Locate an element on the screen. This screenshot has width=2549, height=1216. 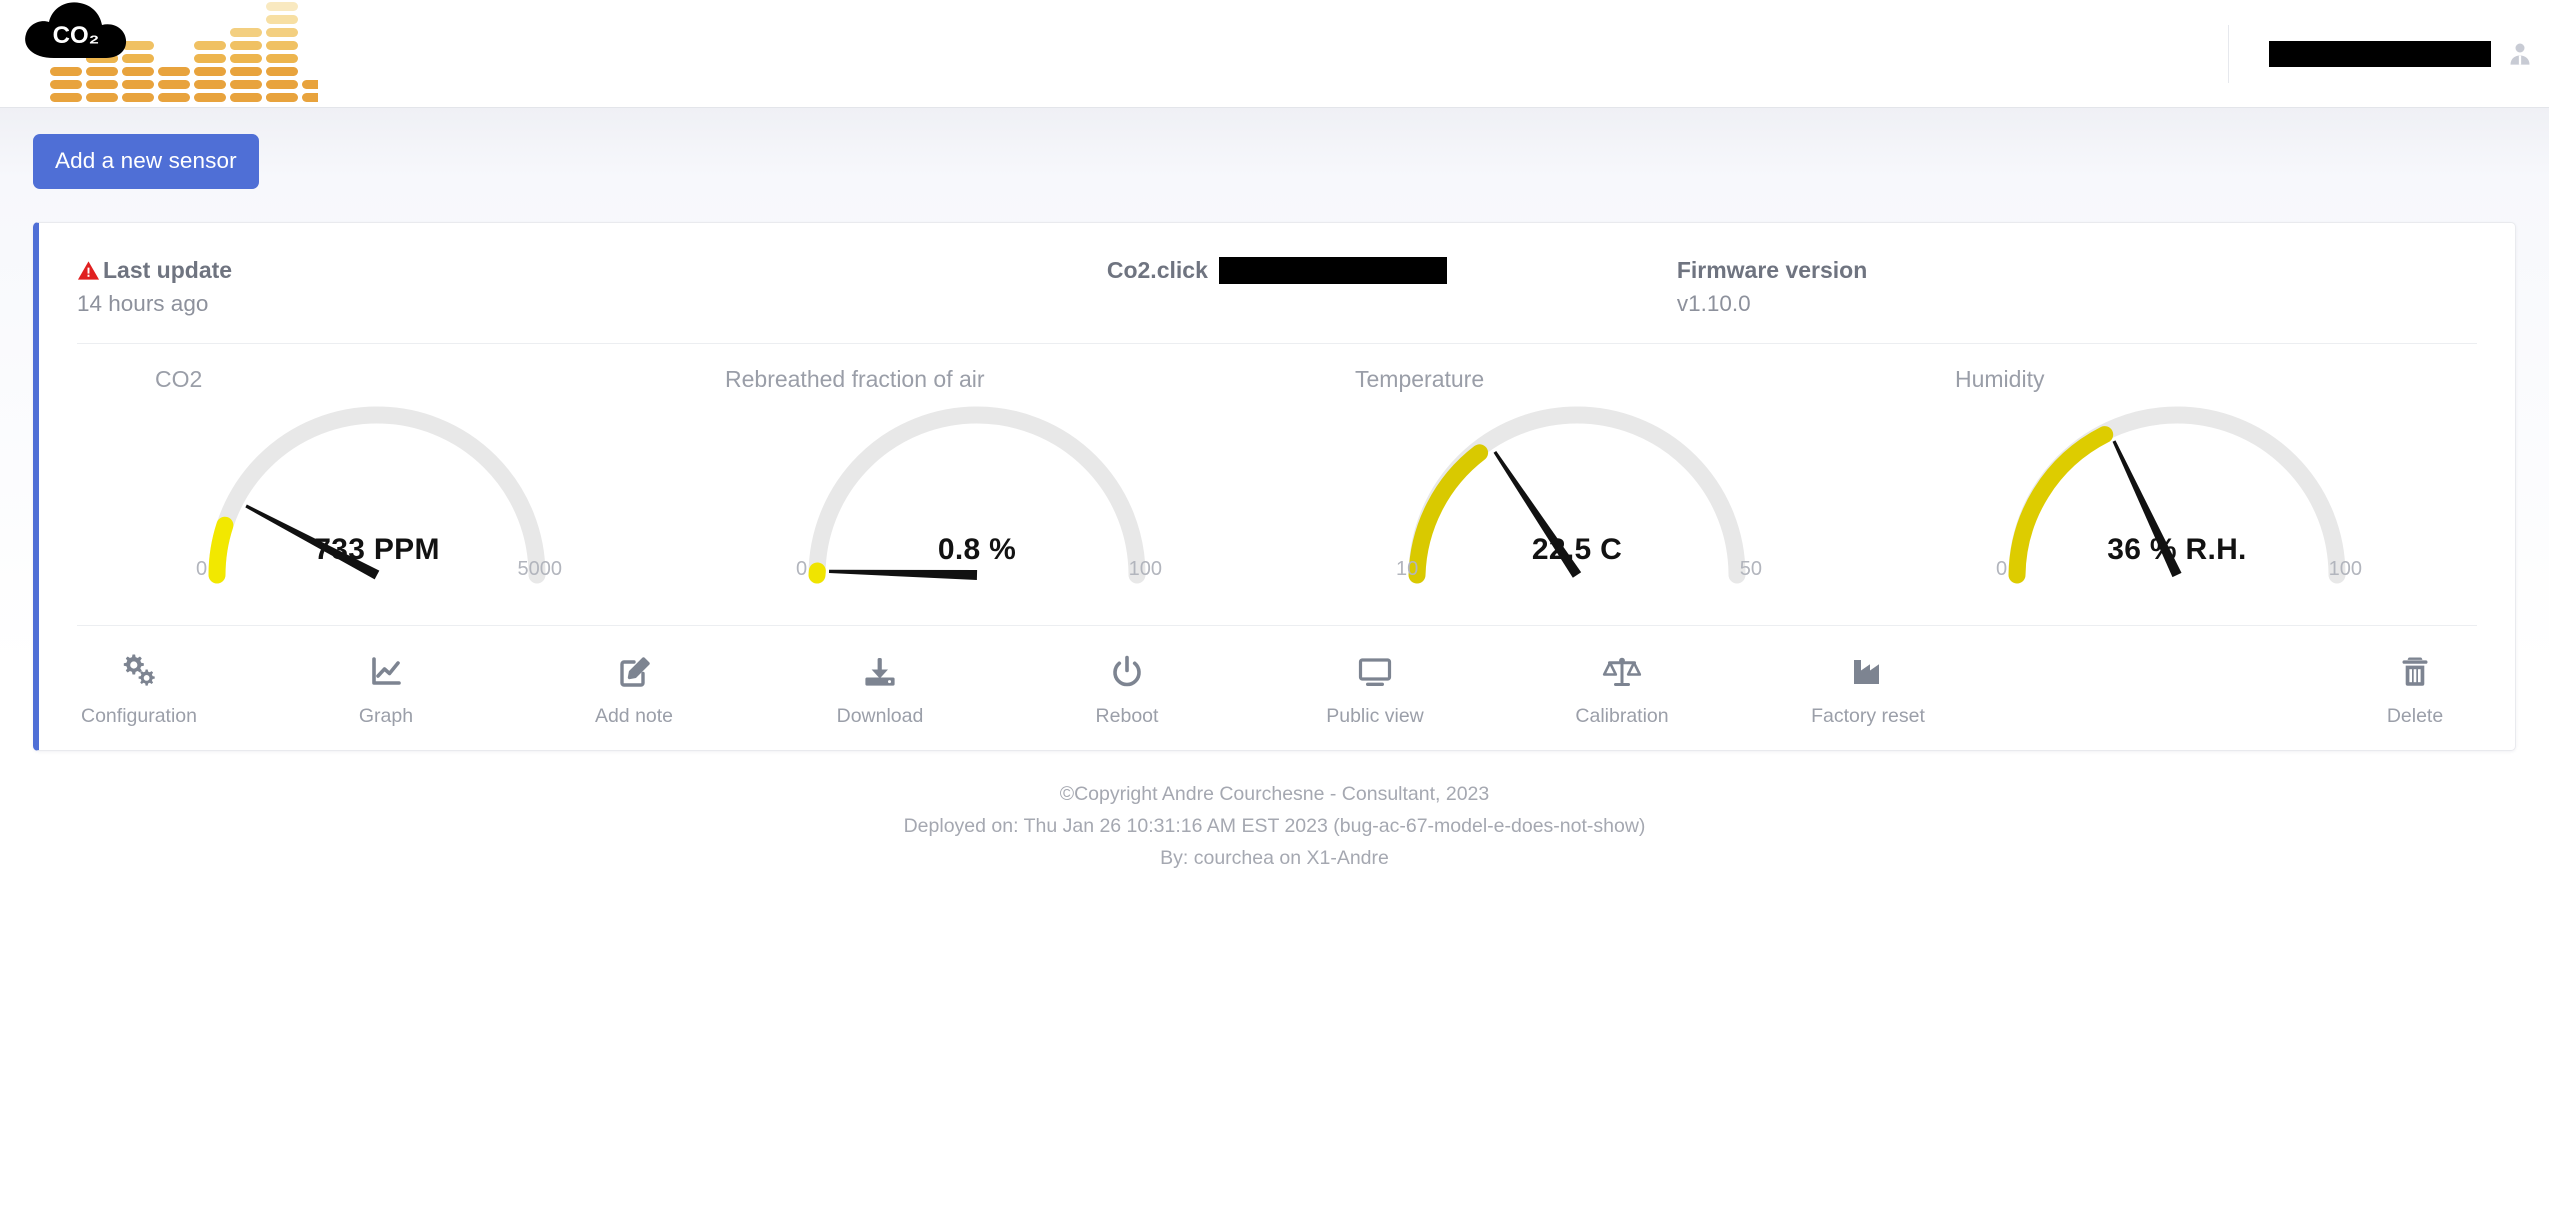
username-redacted is located at coordinates (2380, 53).